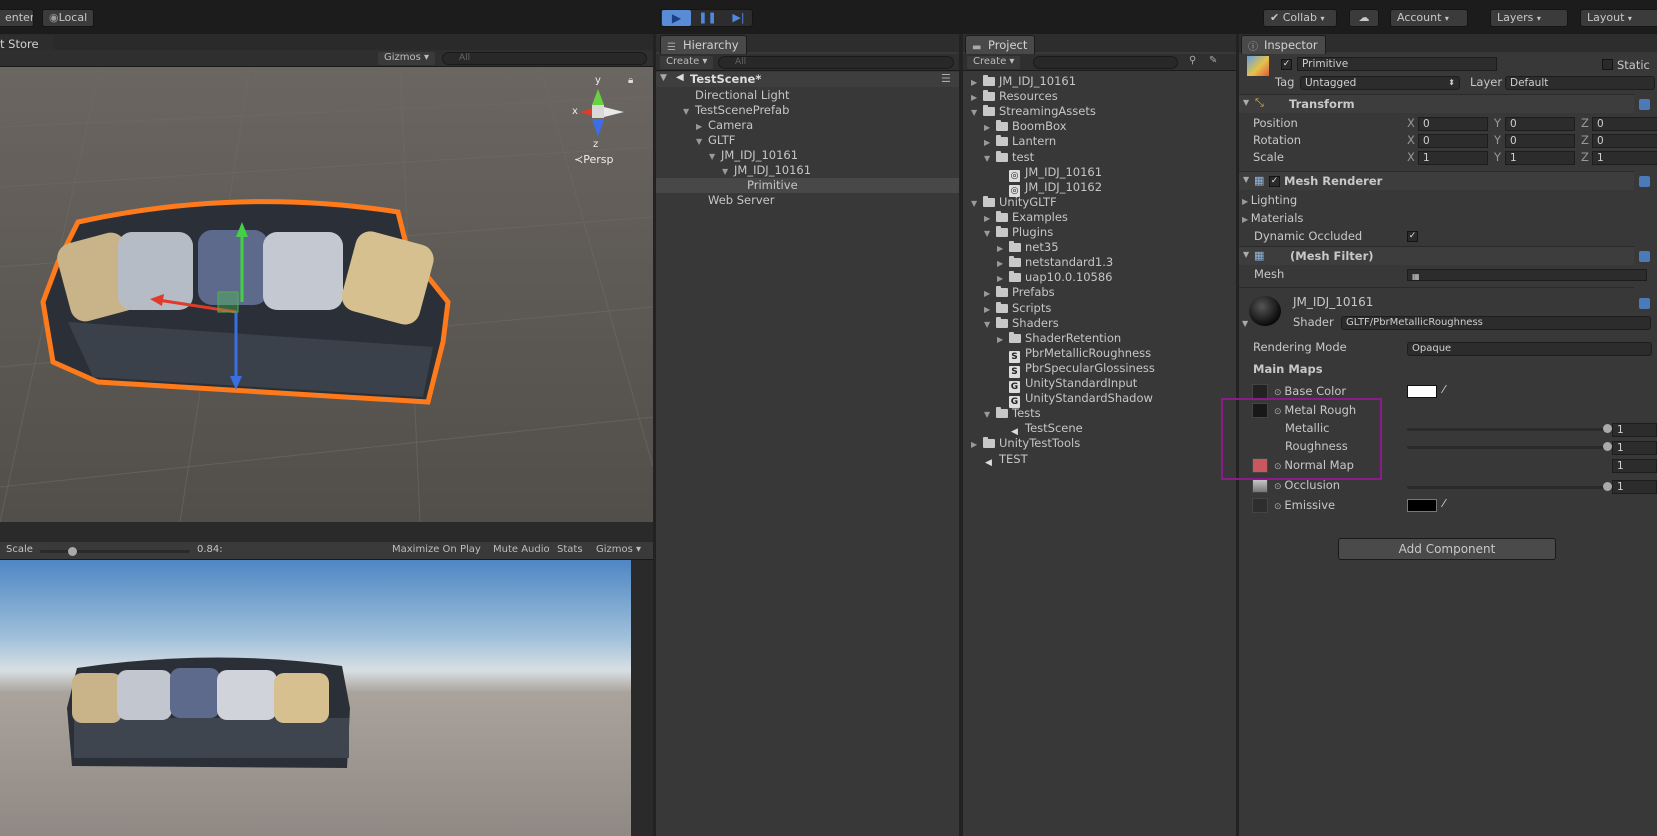 This screenshot has width=1657, height=836. What do you see at coordinates (1042, 338) in the screenshot?
I see `project-item: ▶ ShaderRetention` at bounding box center [1042, 338].